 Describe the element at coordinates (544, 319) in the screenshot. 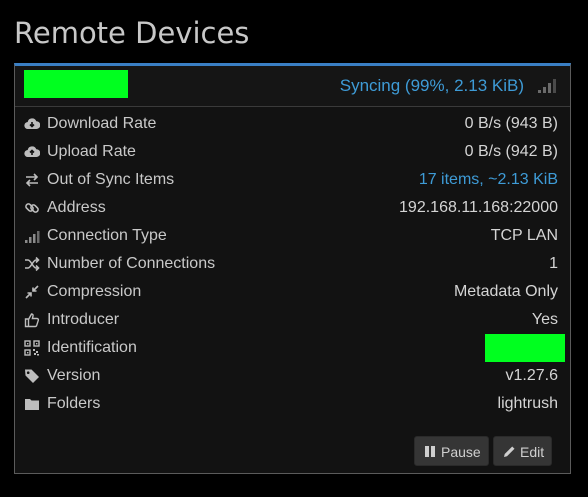

I see `row-value: Yes` at that location.